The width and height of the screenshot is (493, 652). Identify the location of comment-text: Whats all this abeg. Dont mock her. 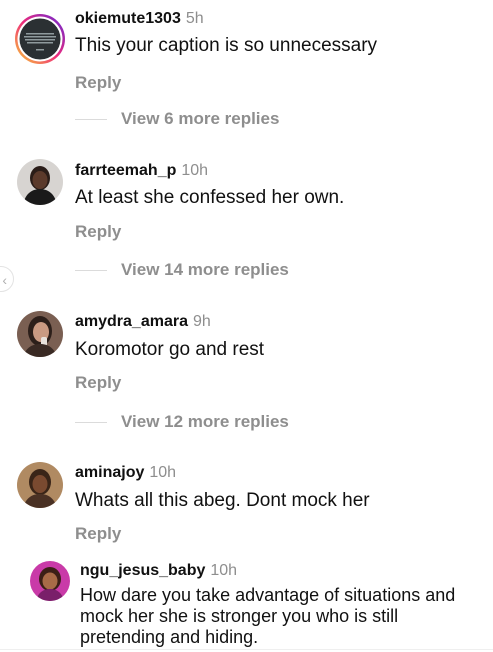
(222, 500).